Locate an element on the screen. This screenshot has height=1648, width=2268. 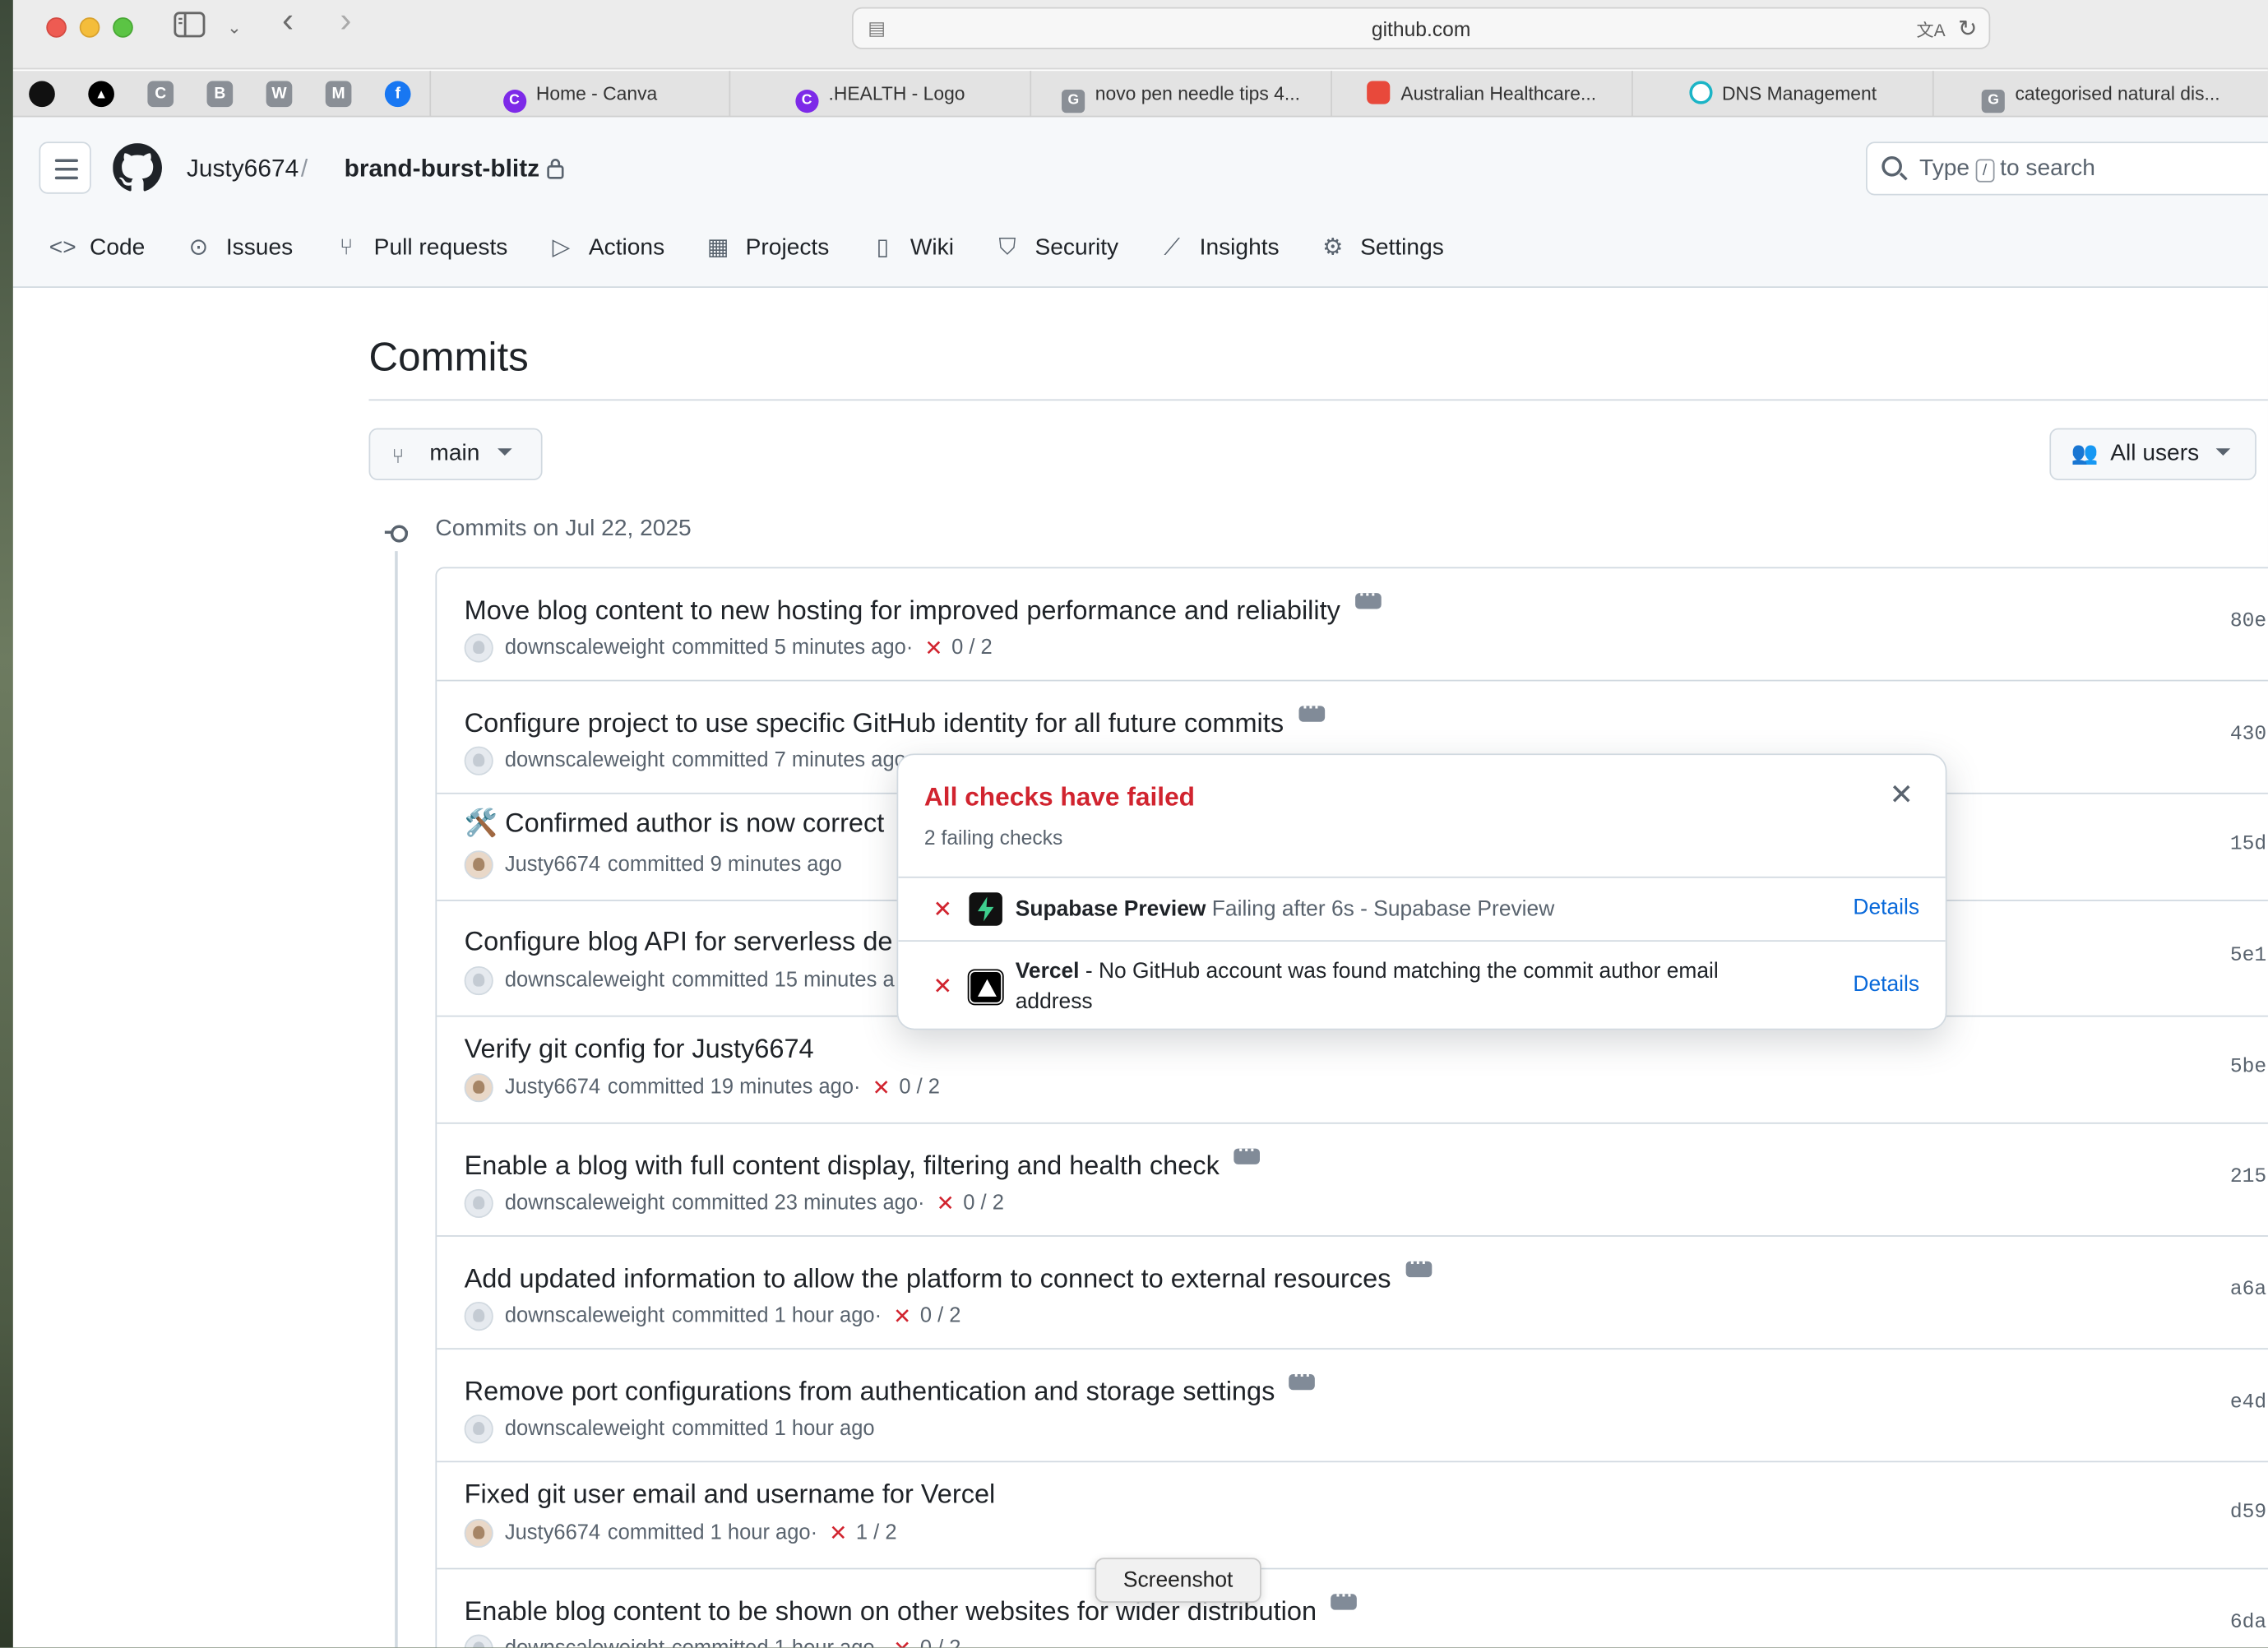
tab-actions: ▷ Actions is located at coordinates (606, 249).